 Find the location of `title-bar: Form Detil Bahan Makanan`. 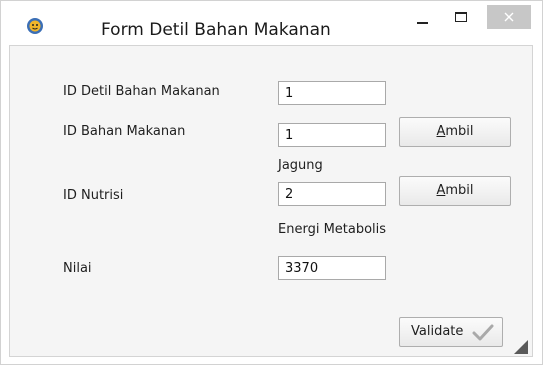

title-bar: Form Detil Bahan Makanan is located at coordinates (271, 23).